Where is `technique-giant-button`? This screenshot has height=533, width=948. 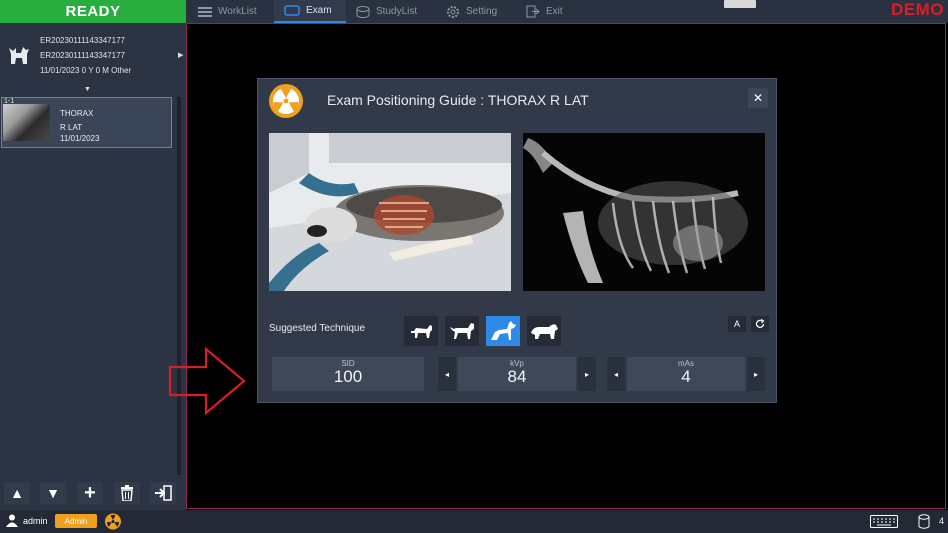
technique-giant-button is located at coordinates (544, 331).